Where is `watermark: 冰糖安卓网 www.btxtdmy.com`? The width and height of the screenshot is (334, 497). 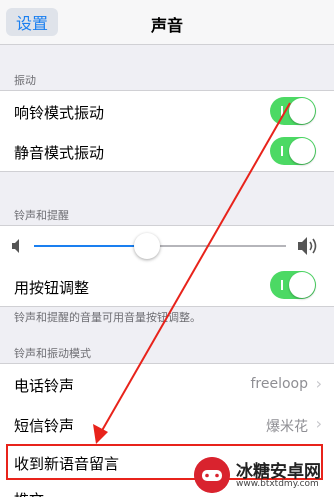 watermark: 冰糖安卓网 www.btxtdmy.com is located at coordinates (262, 475).